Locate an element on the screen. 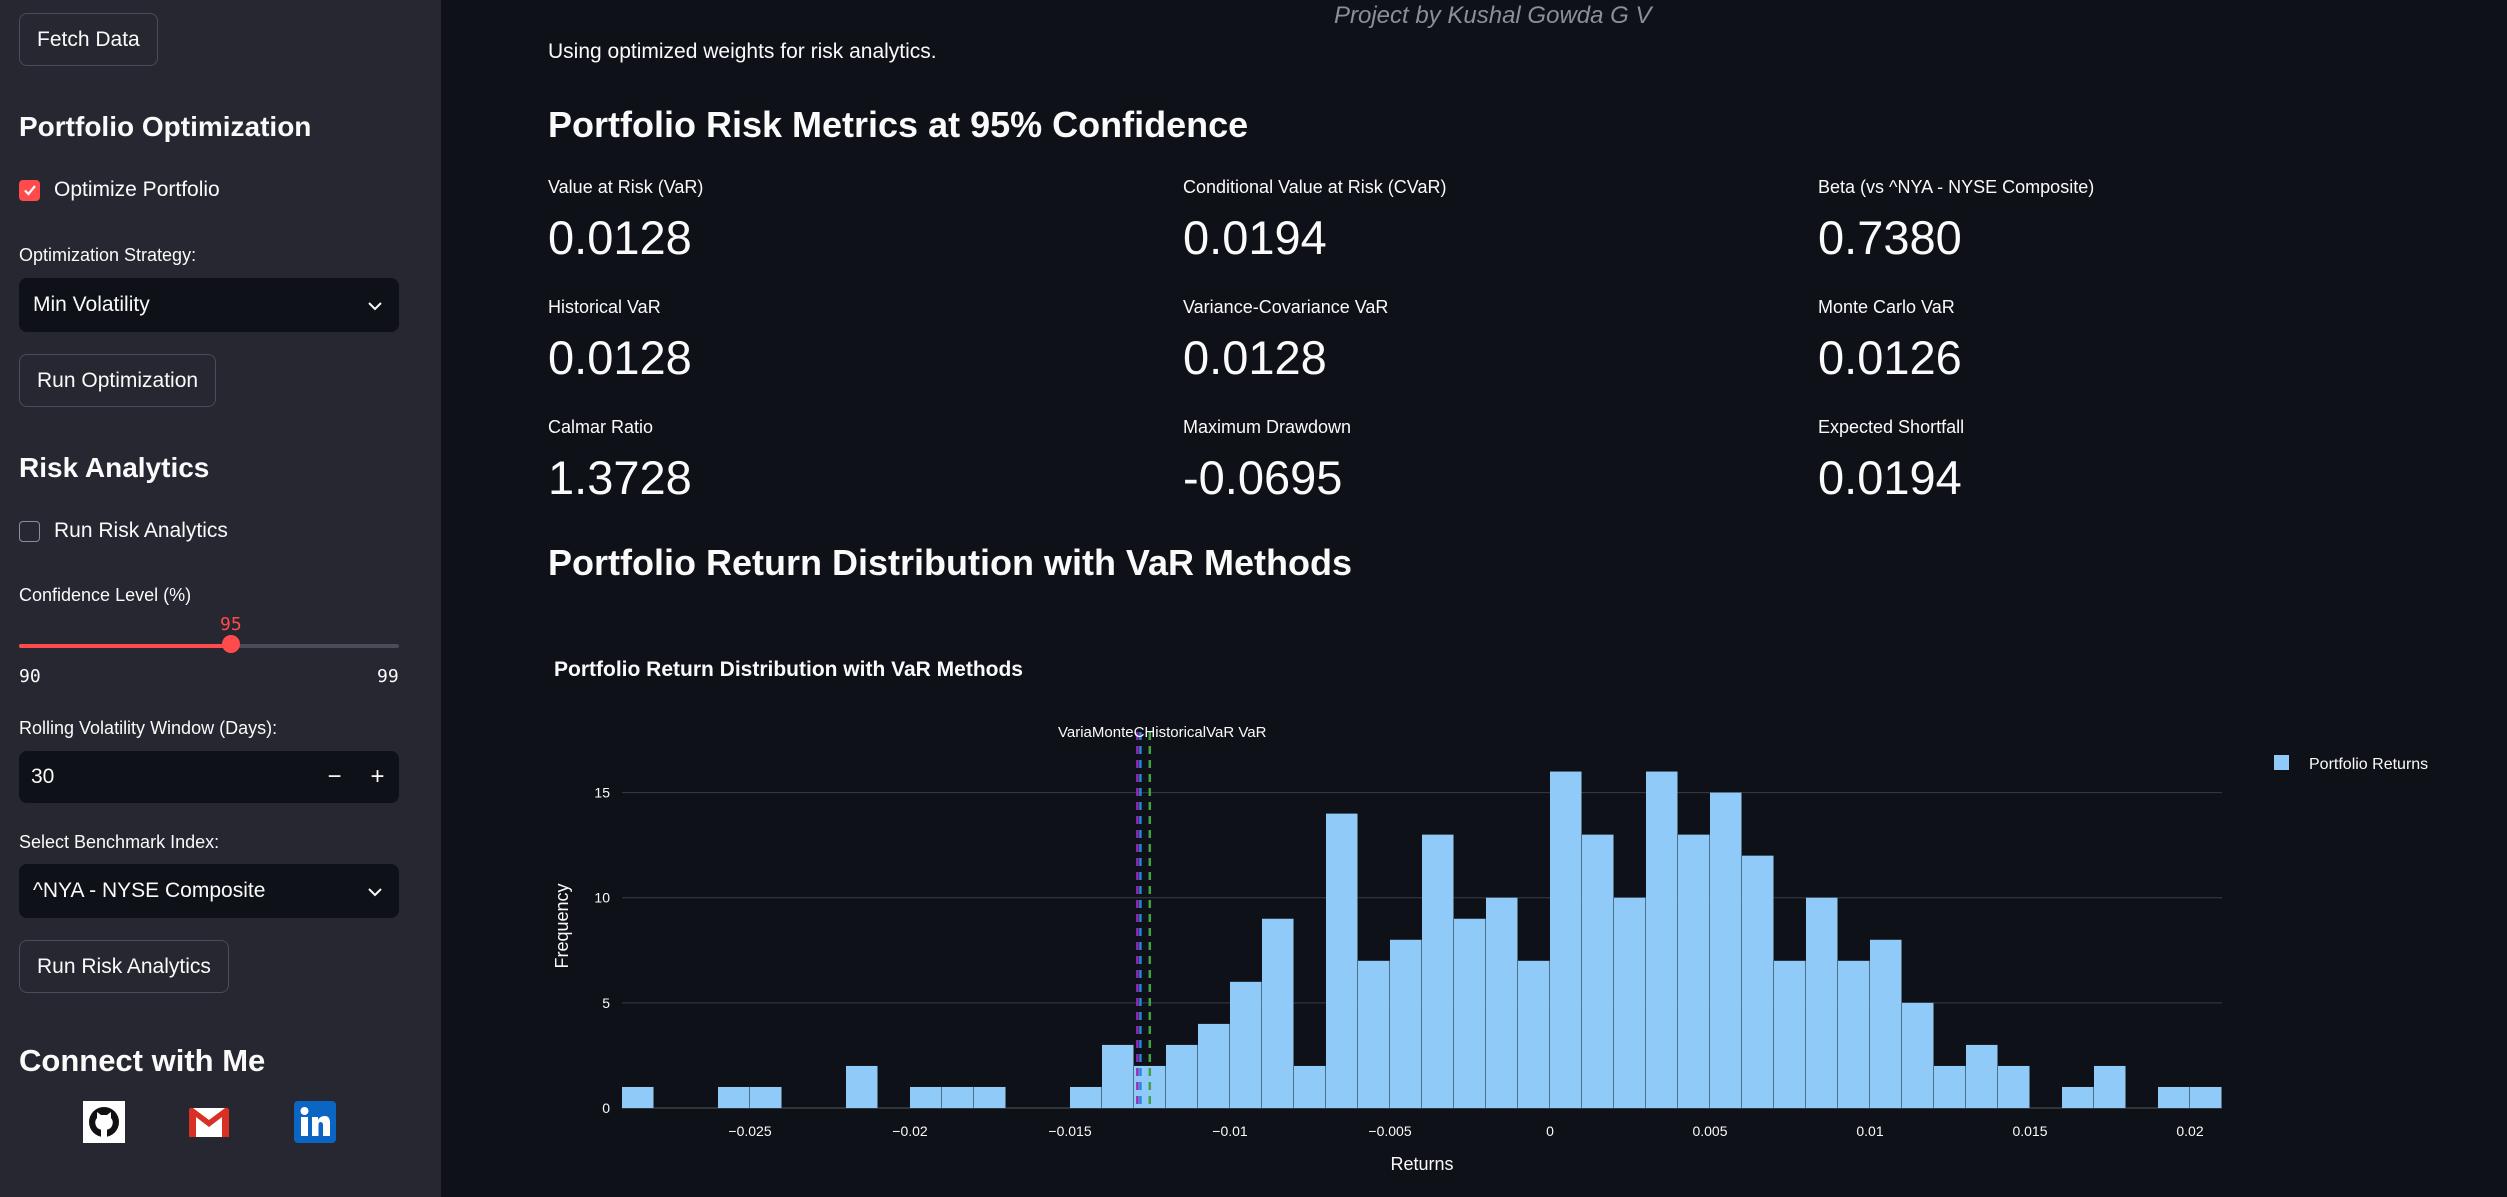  metric-value: 0.0194 is located at coordinates (1255, 237).